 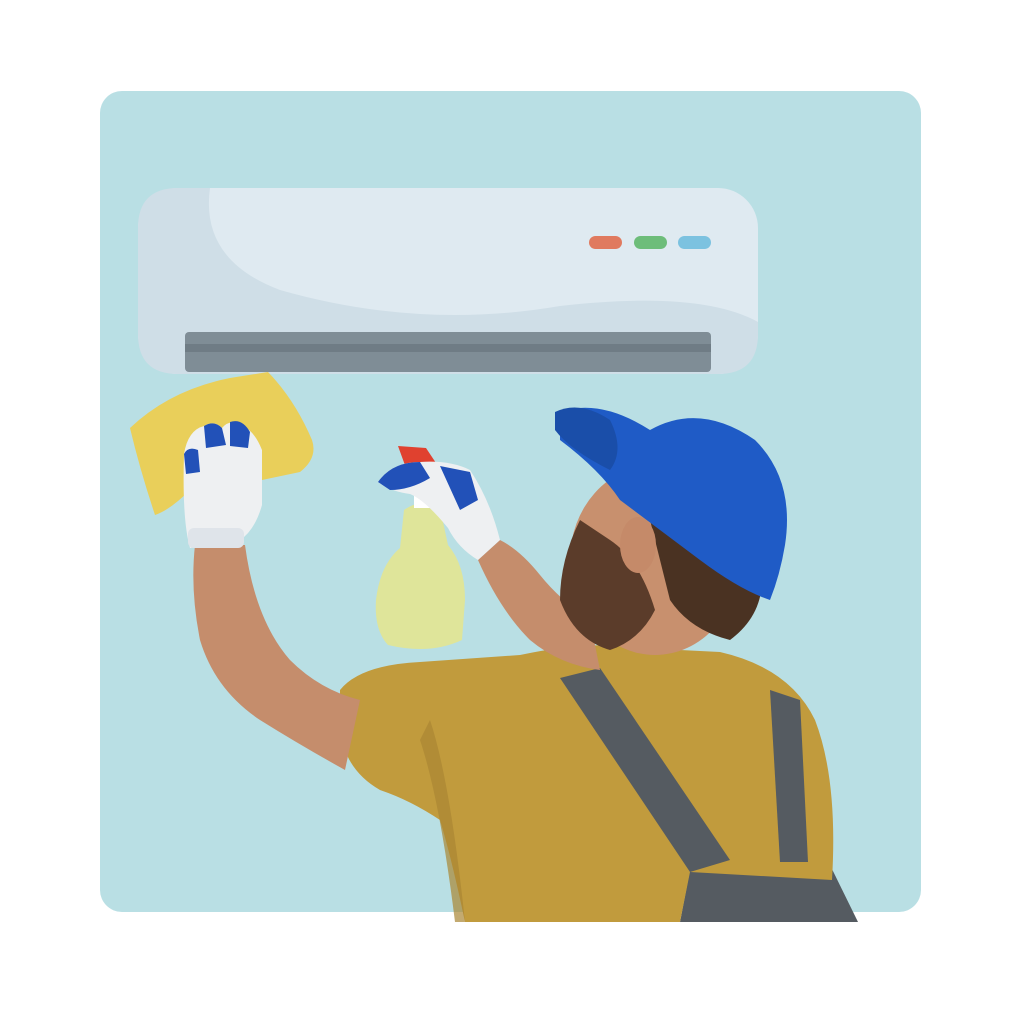 What do you see at coordinates (650, 242) in the screenshot?
I see `green-light` at bounding box center [650, 242].